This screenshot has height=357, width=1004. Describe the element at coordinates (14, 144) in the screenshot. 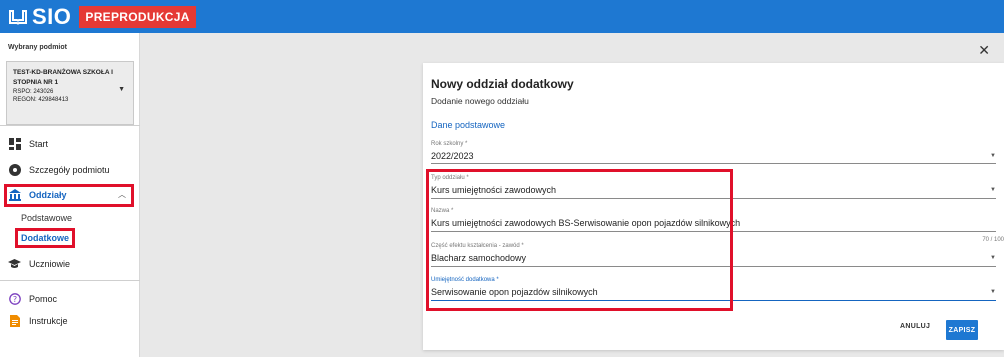

I see `dashboard-icon` at that location.